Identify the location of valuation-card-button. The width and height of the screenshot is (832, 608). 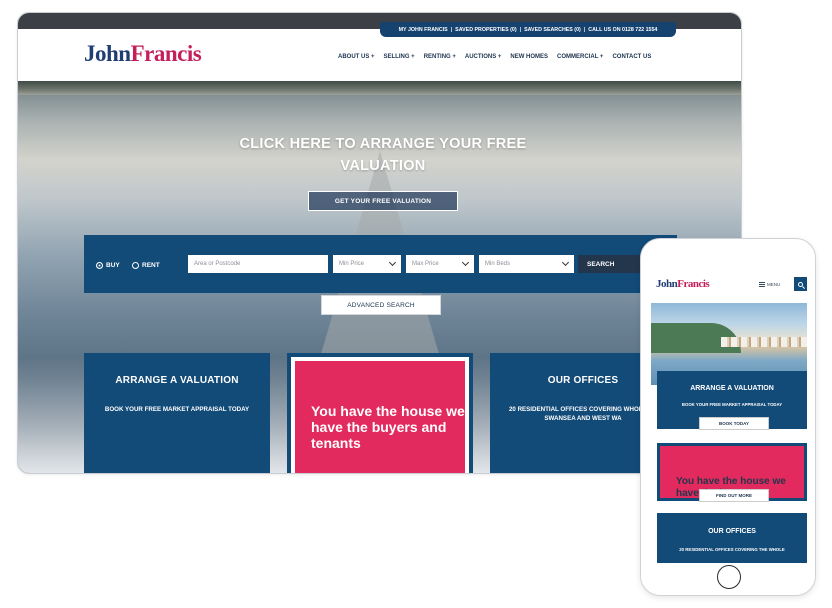
(177, 473).